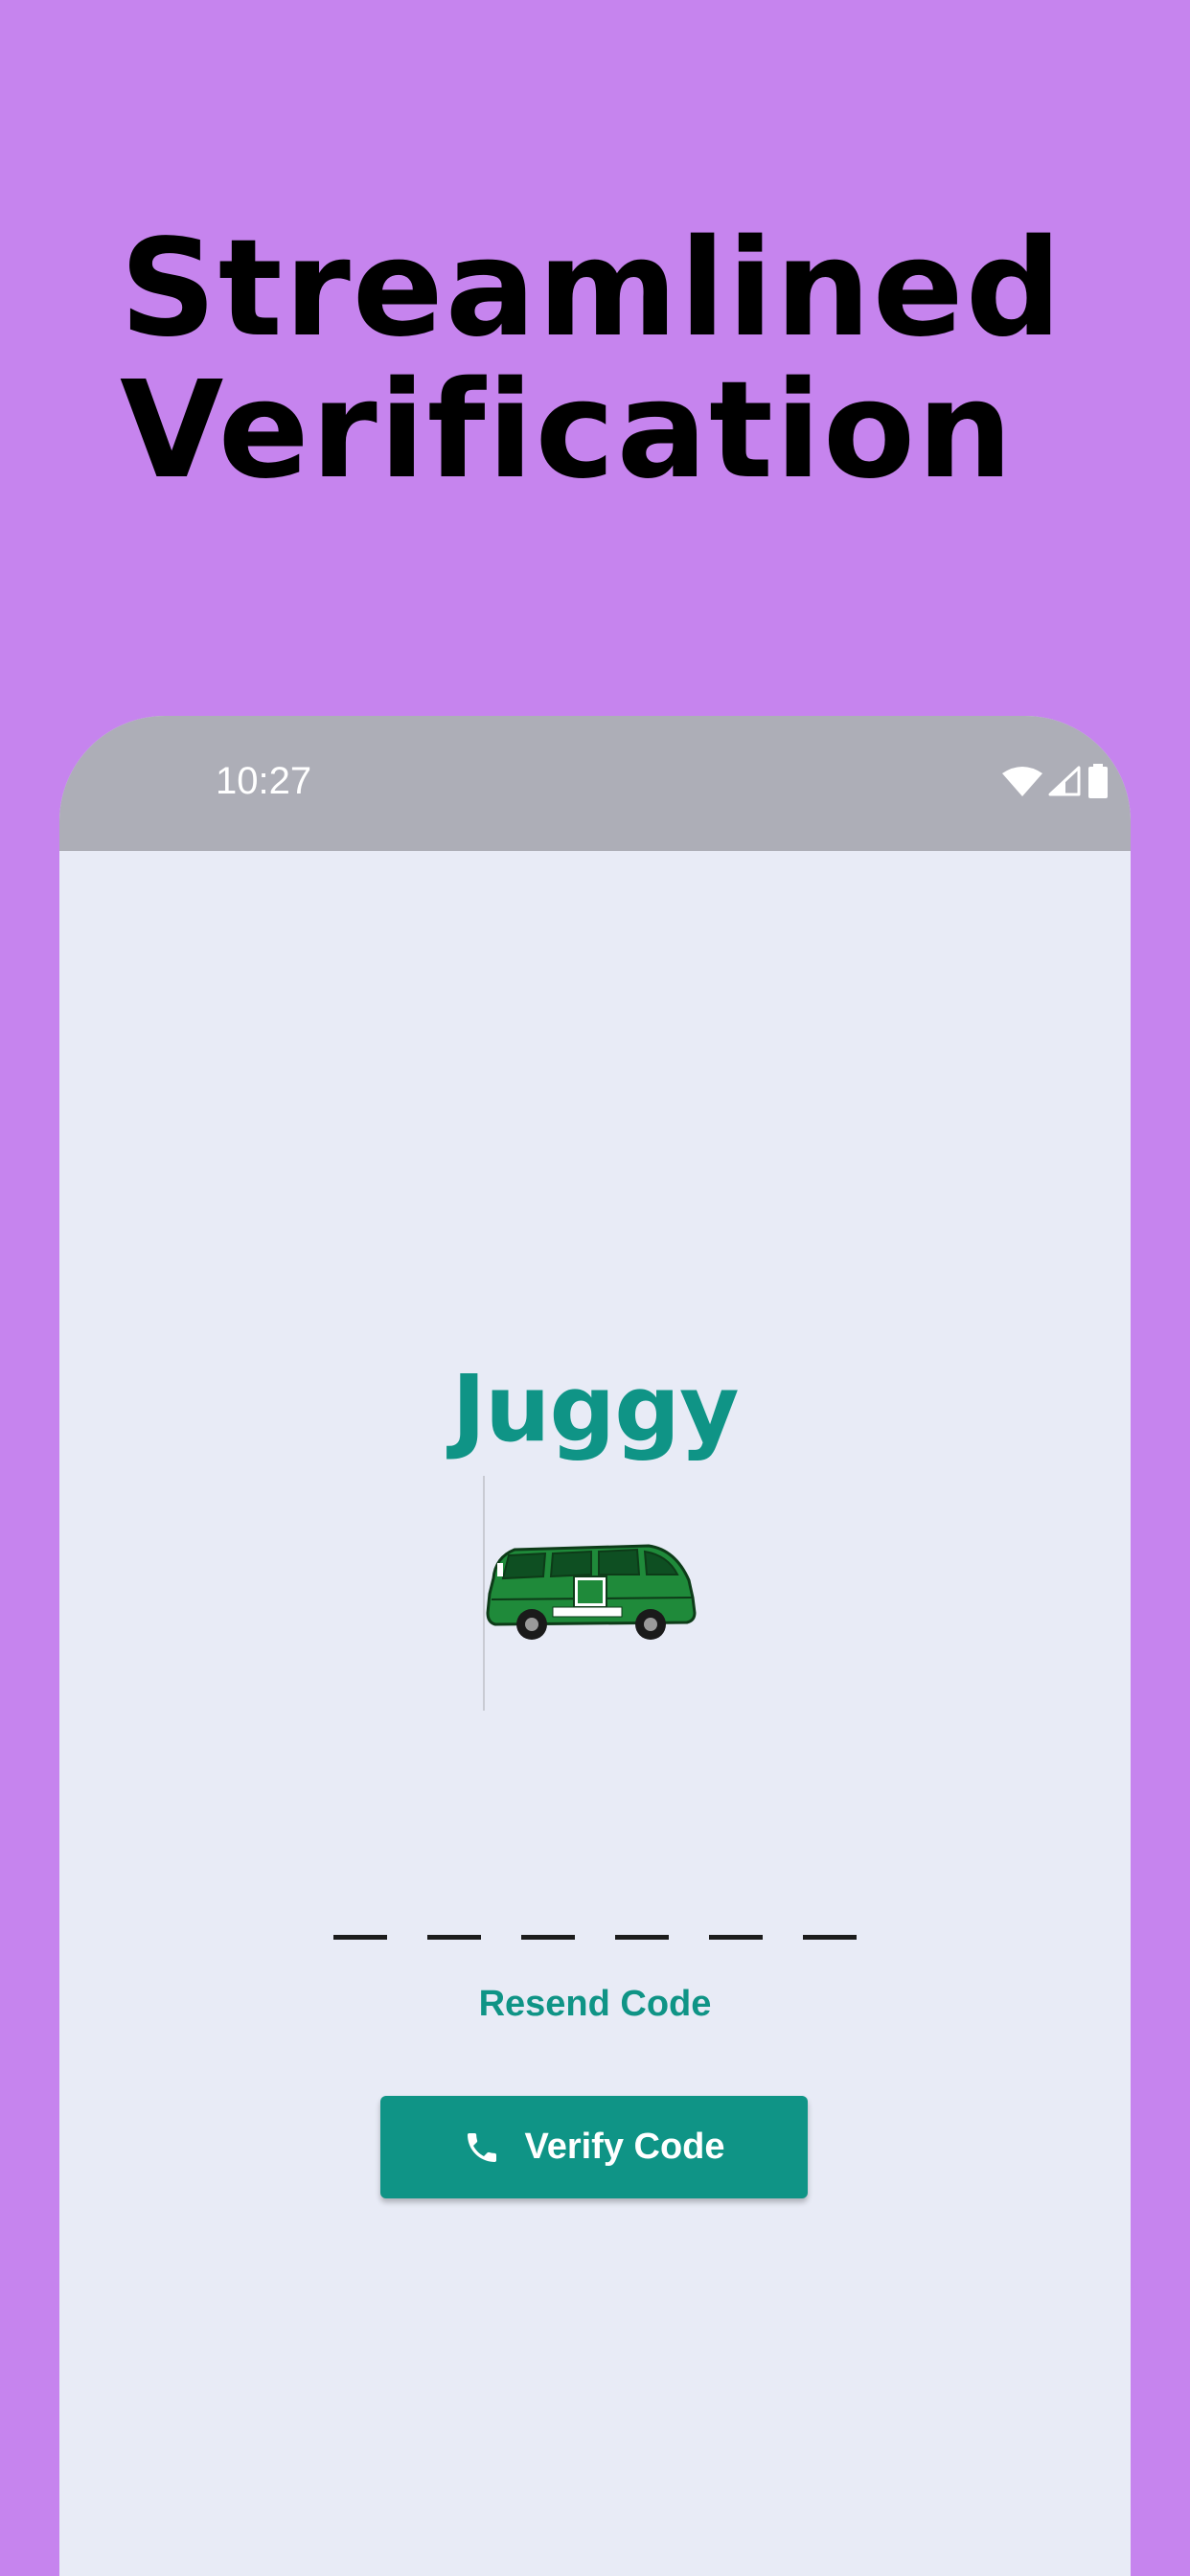 The image size is (1190, 2576). What do you see at coordinates (1065, 781) in the screenshot?
I see `cellular-signal-icon` at bounding box center [1065, 781].